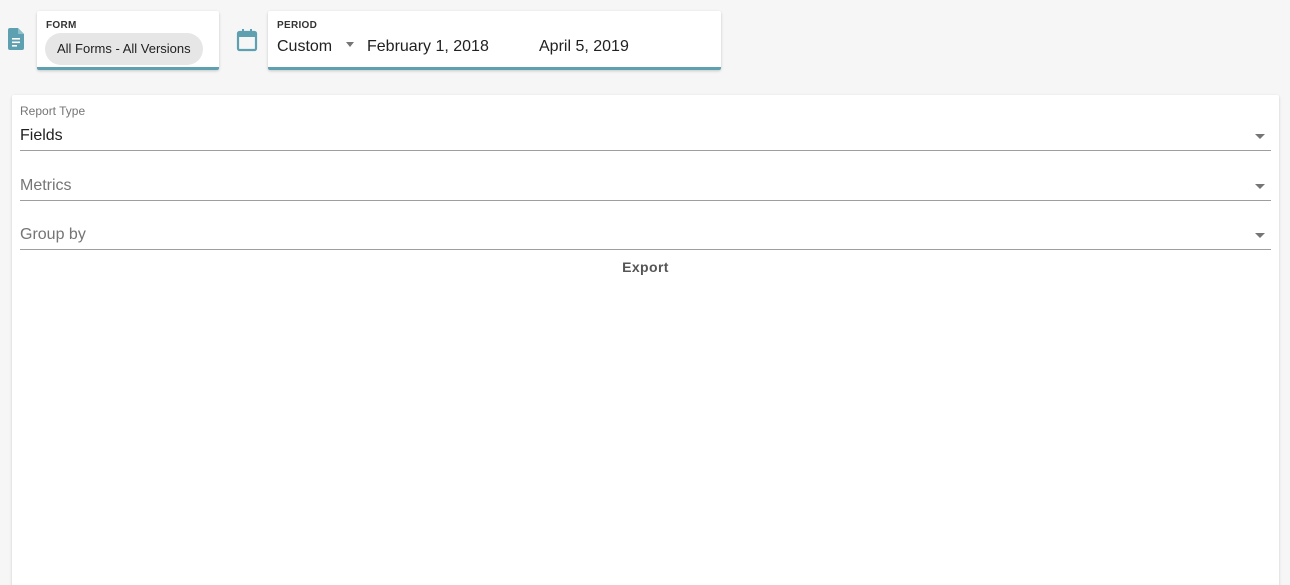 This screenshot has width=1290, height=585. What do you see at coordinates (124, 49) in the screenshot?
I see `form-select-chip: All Forms - All Versions` at bounding box center [124, 49].